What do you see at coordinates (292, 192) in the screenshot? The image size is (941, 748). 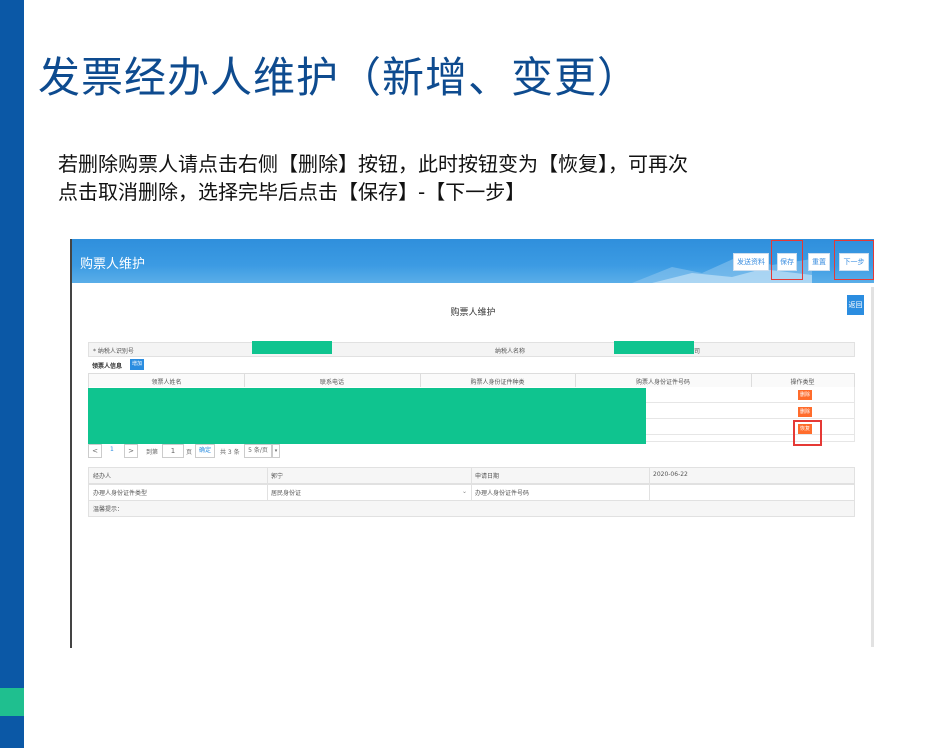 I see `instruction-line-2: 点击取消删除，选择完毕后点击【保存】-【下一步】` at bounding box center [292, 192].